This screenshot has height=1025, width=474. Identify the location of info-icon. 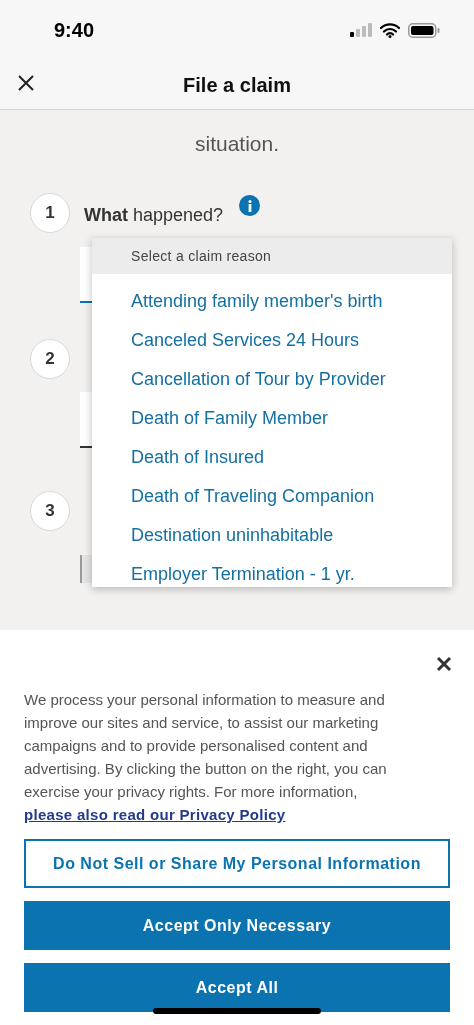
(249, 205).